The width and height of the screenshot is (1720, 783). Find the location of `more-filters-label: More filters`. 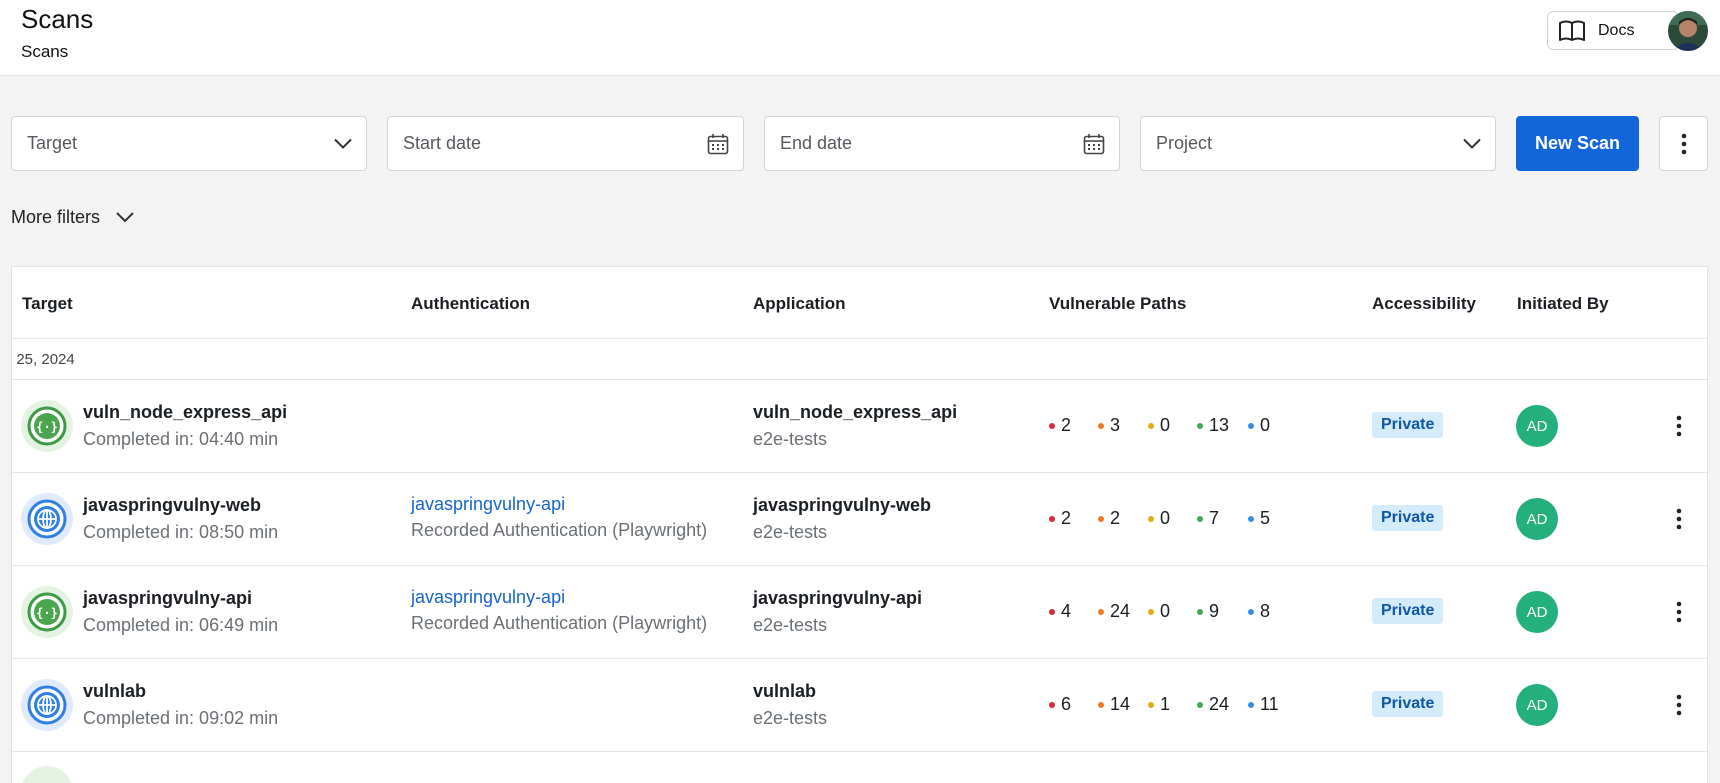

more-filters-label: More filters is located at coordinates (56, 217).